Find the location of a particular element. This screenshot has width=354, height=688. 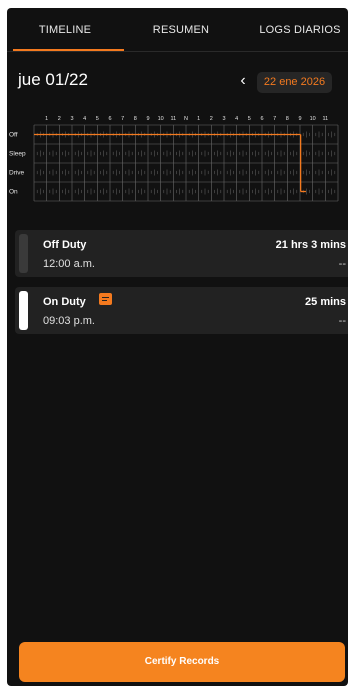

certify-records-button: Certify Records is located at coordinates (182, 662).